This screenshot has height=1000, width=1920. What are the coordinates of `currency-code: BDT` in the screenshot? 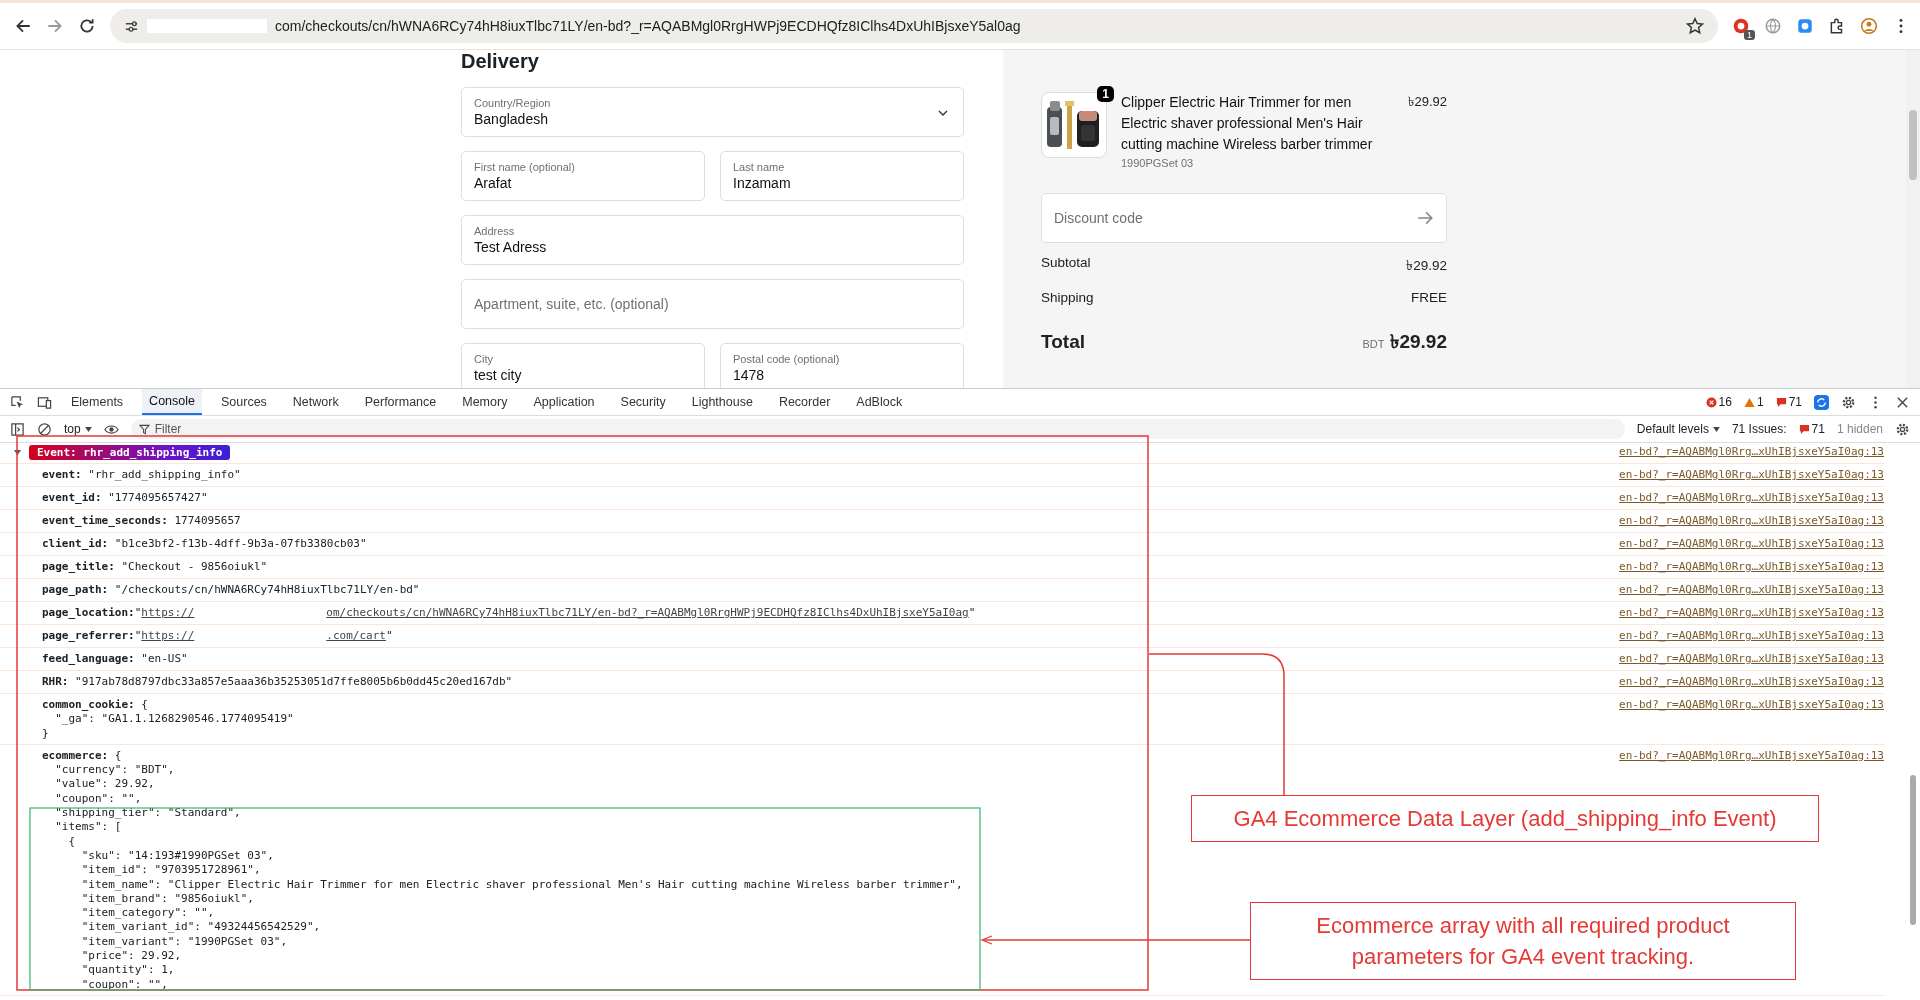 It's located at (1373, 344).